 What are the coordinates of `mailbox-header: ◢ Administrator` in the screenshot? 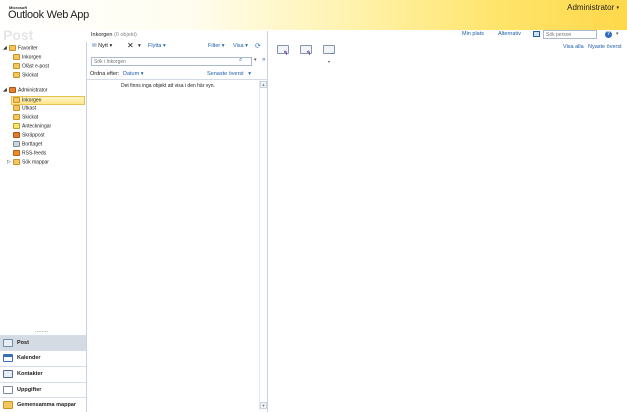 It's located at (25, 91).